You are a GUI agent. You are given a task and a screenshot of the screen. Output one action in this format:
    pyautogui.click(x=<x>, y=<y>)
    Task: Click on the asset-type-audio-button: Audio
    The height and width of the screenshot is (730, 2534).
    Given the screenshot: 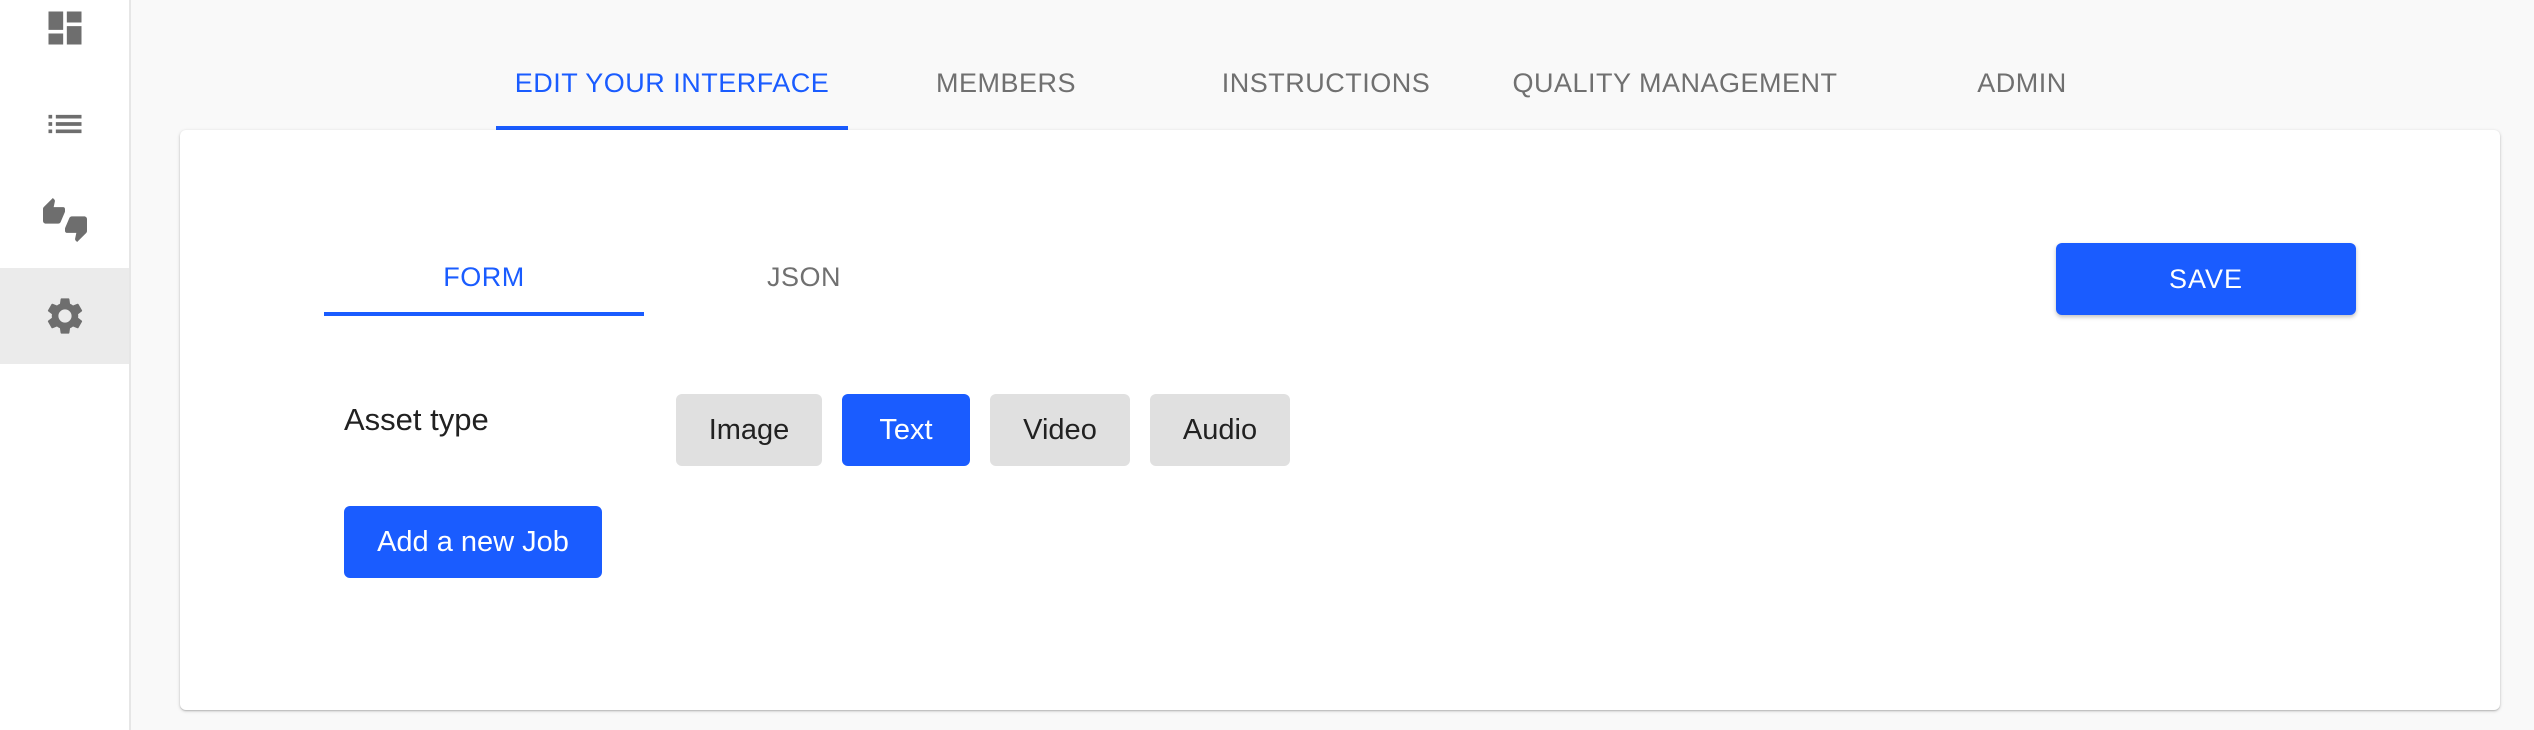 What is the action you would take?
    pyautogui.click(x=1220, y=430)
    